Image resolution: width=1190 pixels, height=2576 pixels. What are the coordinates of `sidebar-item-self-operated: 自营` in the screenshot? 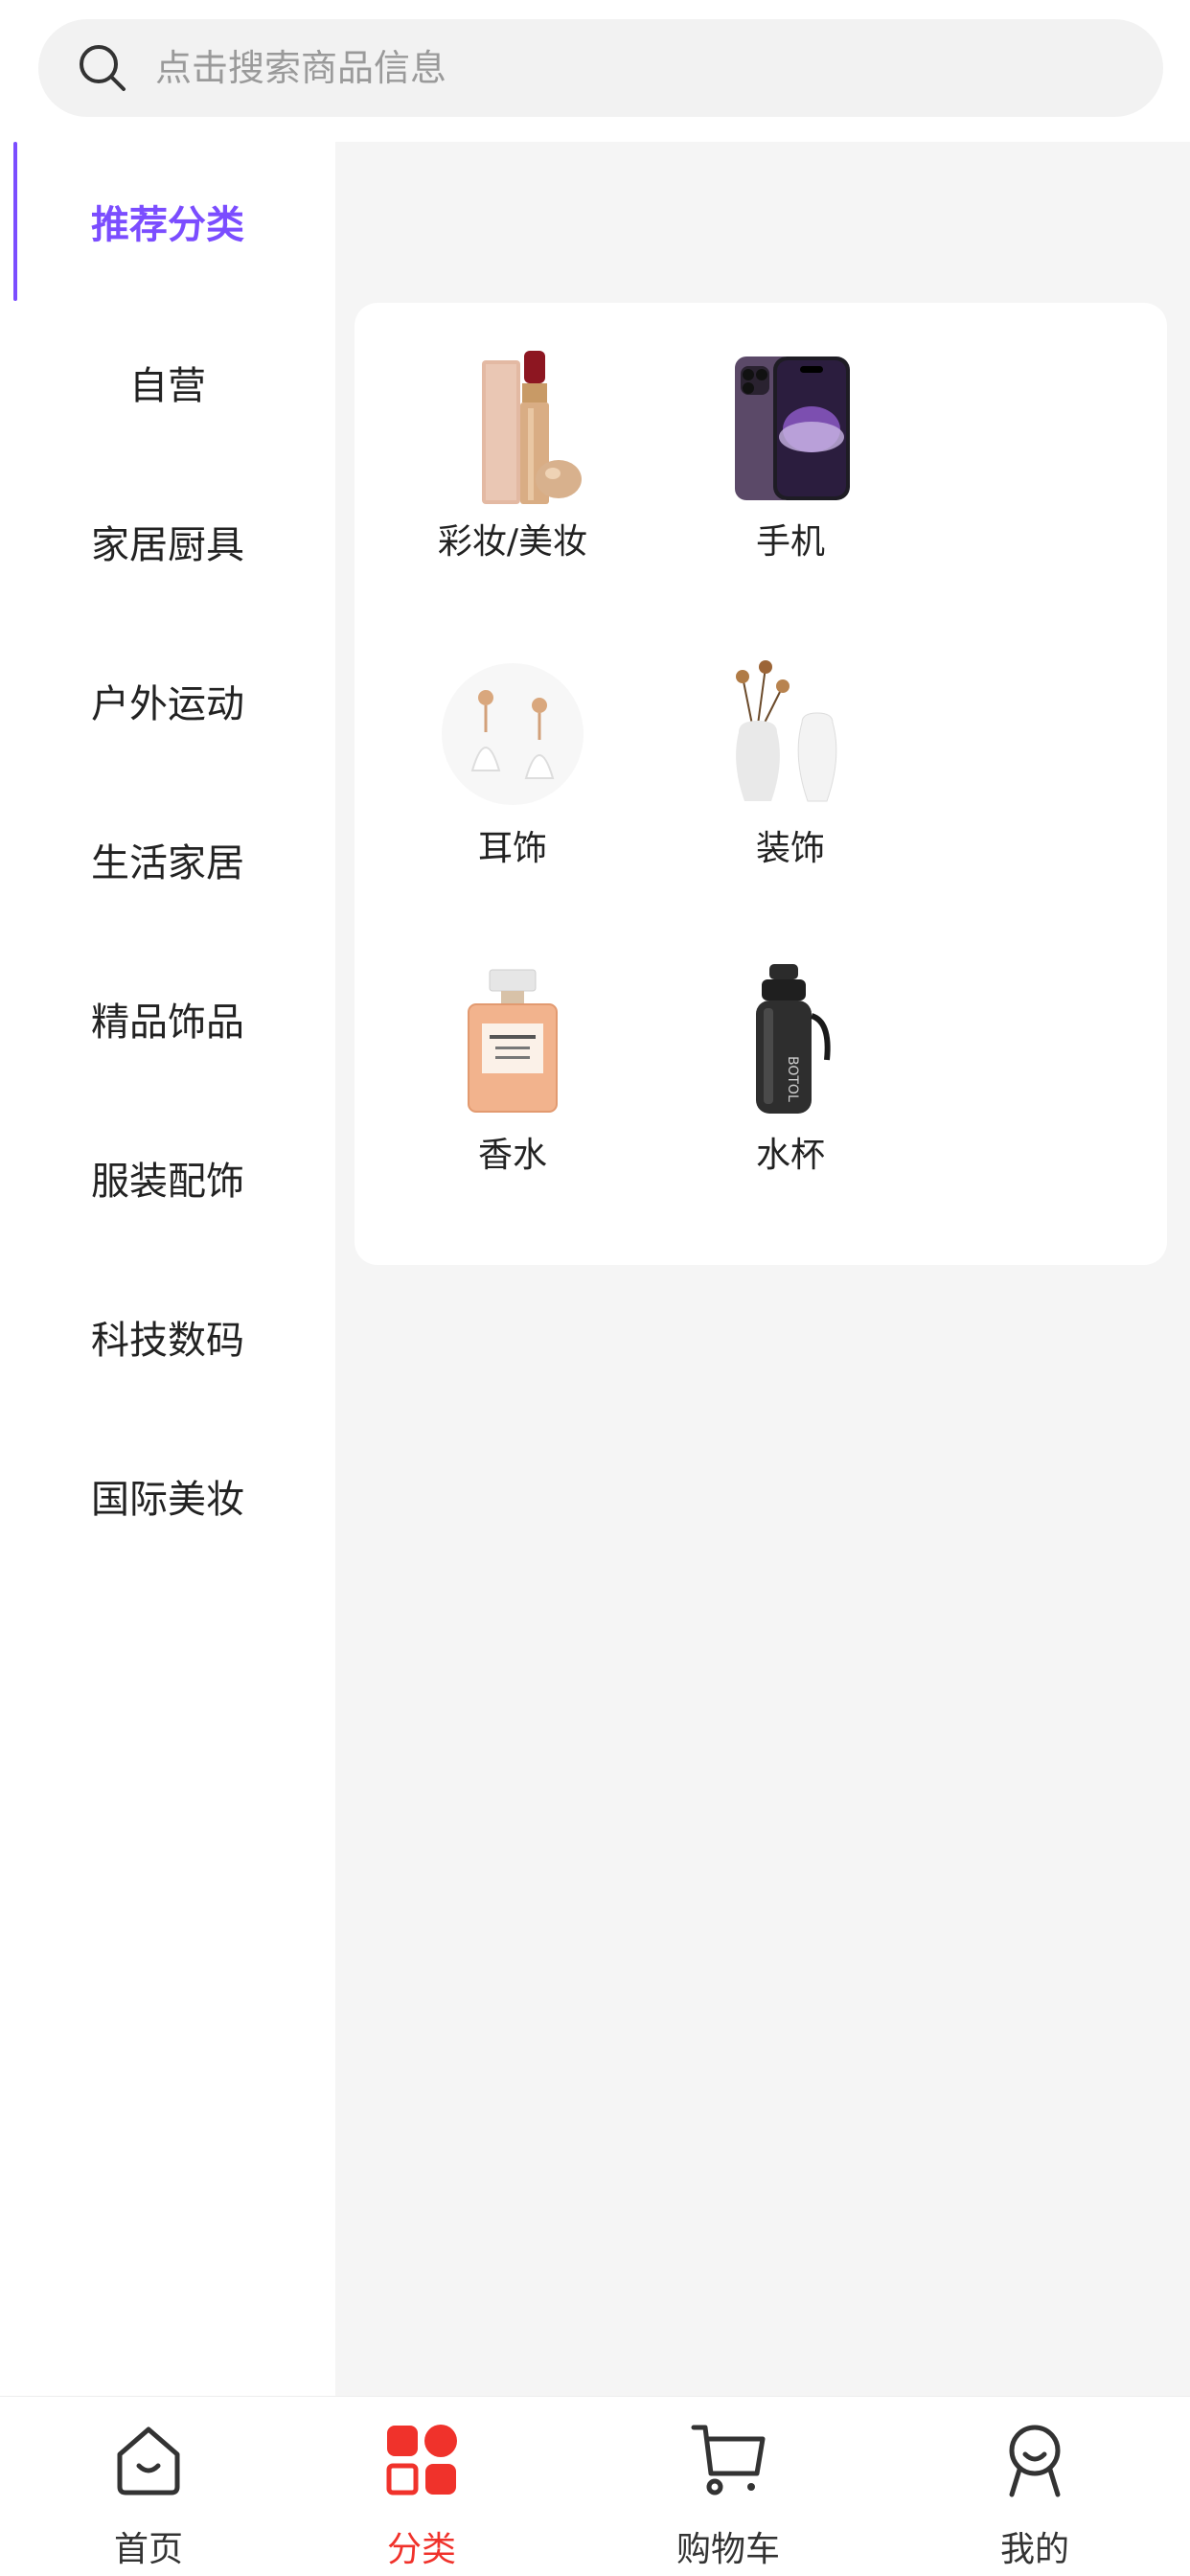 It's located at (167, 382).